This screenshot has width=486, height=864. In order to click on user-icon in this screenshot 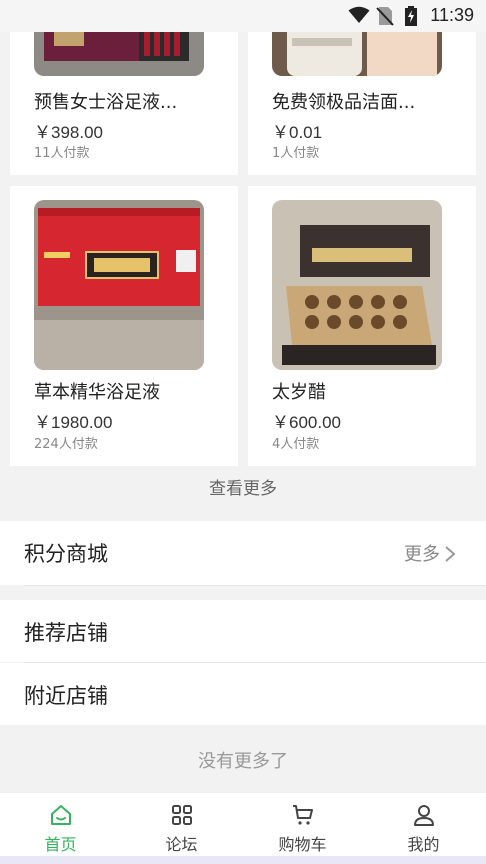, I will do `click(423, 815)`.